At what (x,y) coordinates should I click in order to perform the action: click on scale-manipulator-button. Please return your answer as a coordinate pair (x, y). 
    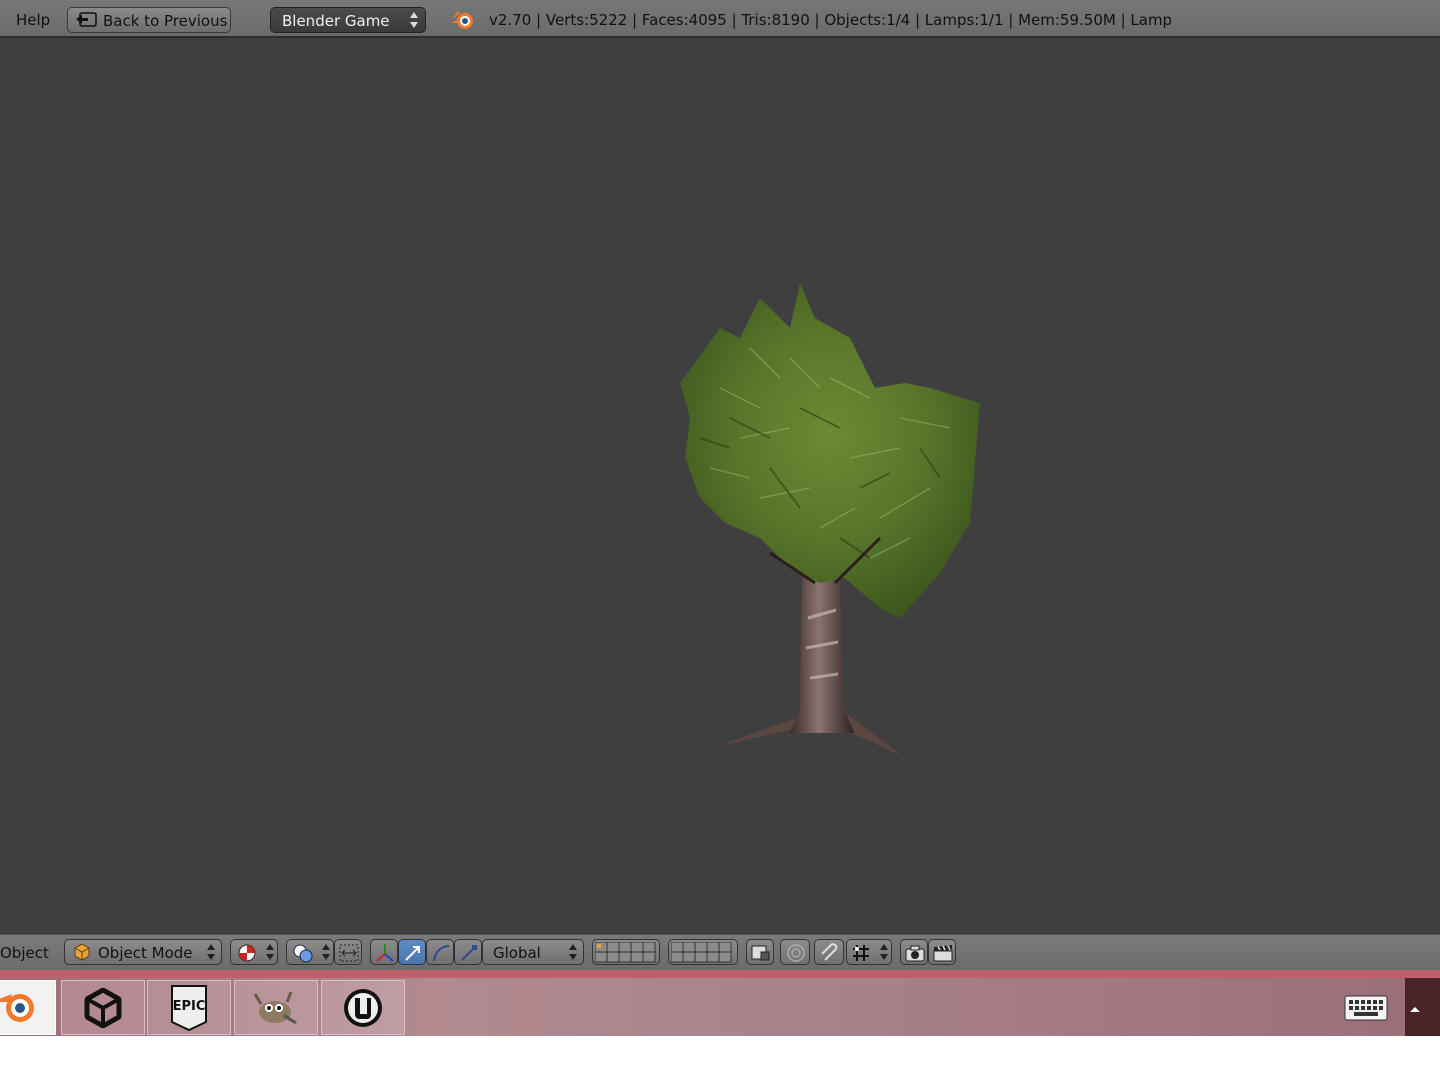
    Looking at the image, I should click on (468, 952).